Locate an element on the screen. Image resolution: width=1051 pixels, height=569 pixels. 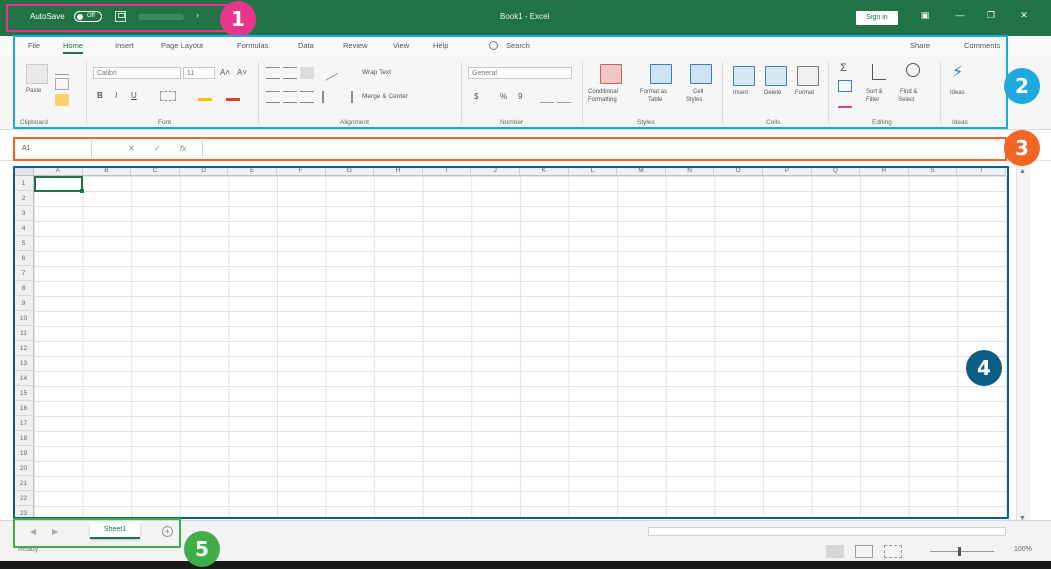
callout-badge-3: 3 is located at coordinates (1022, 148).